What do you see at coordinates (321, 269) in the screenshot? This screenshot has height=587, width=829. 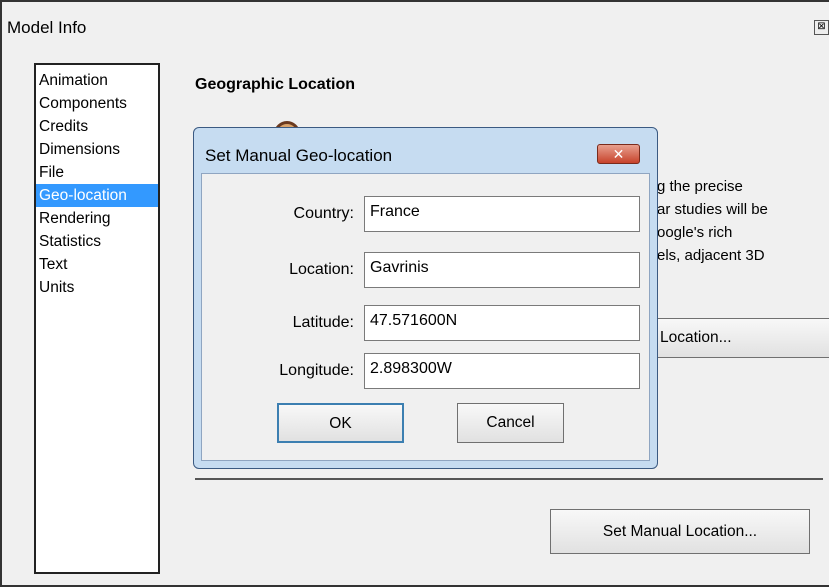 I see `location-label: Location:` at bounding box center [321, 269].